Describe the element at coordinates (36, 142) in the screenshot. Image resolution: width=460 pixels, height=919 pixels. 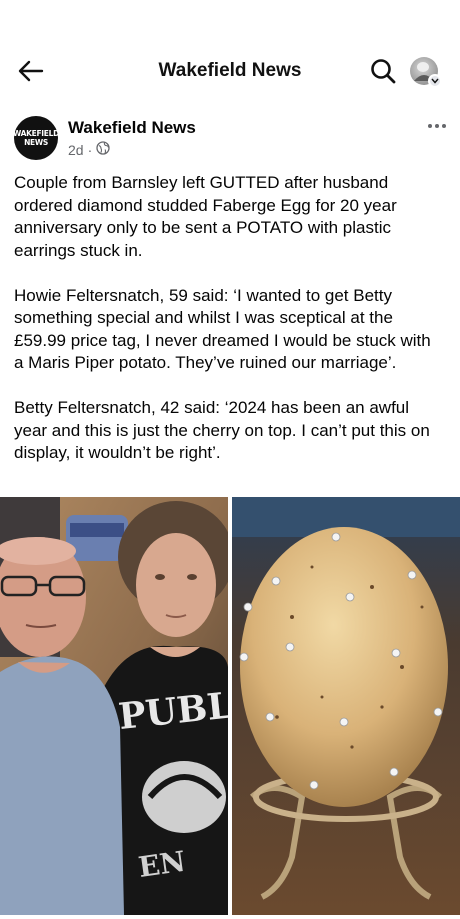
I see `logo-text-line2: NEWS` at that location.